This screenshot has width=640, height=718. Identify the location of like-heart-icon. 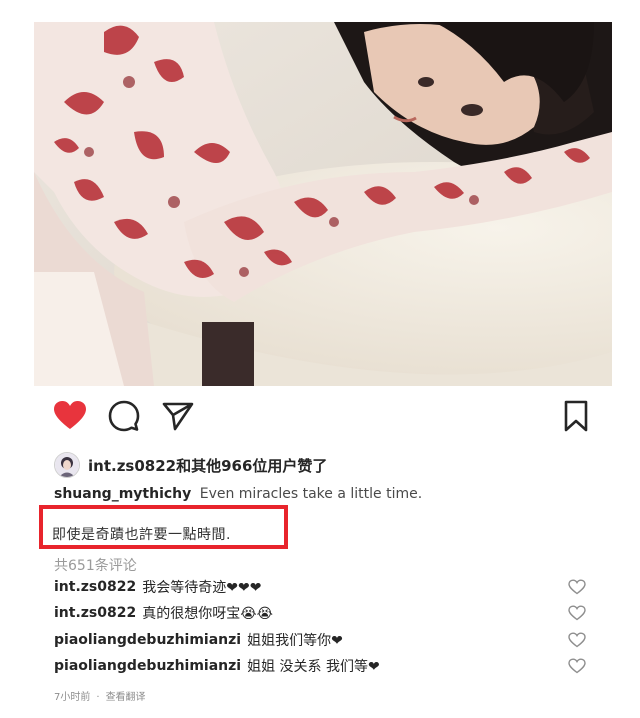
(70, 416).